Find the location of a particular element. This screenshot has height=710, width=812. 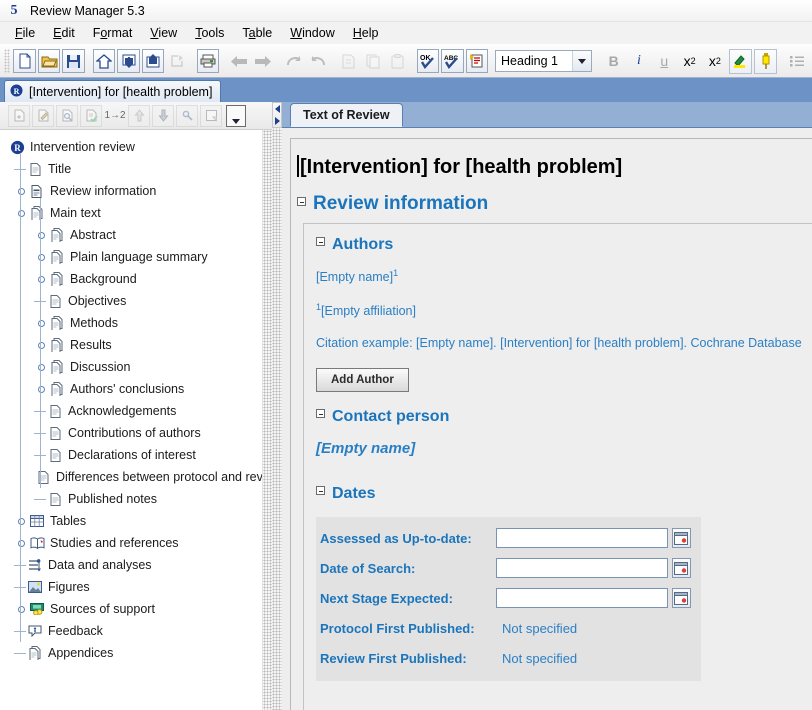

spellcheck-abc-icon: ABC is located at coordinates (452, 61).